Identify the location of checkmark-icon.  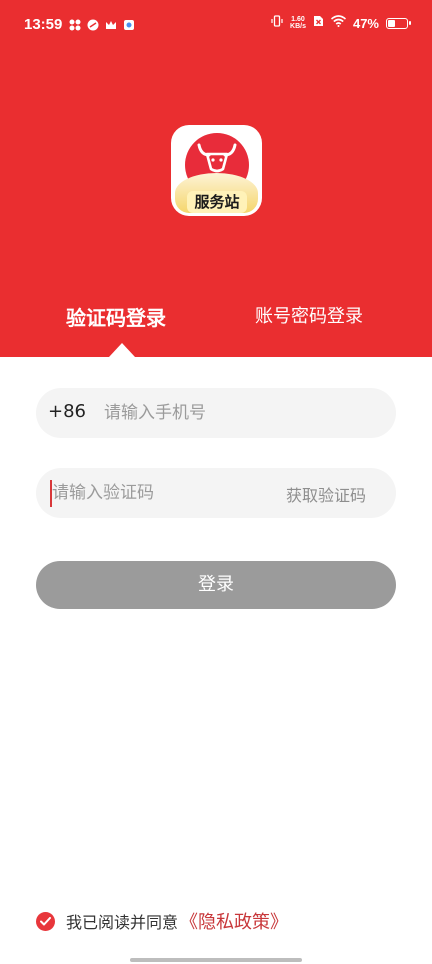
(45, 920).